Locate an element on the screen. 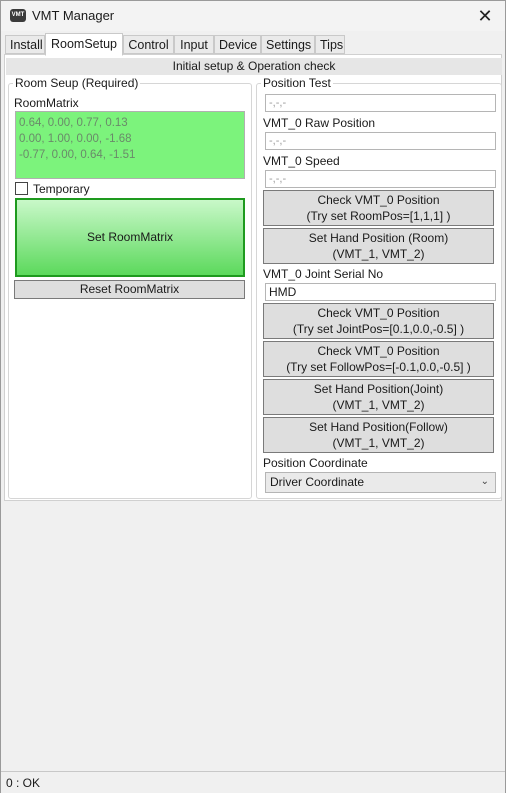  joint-serial-field: HMD is located at coordinates (380, 292).